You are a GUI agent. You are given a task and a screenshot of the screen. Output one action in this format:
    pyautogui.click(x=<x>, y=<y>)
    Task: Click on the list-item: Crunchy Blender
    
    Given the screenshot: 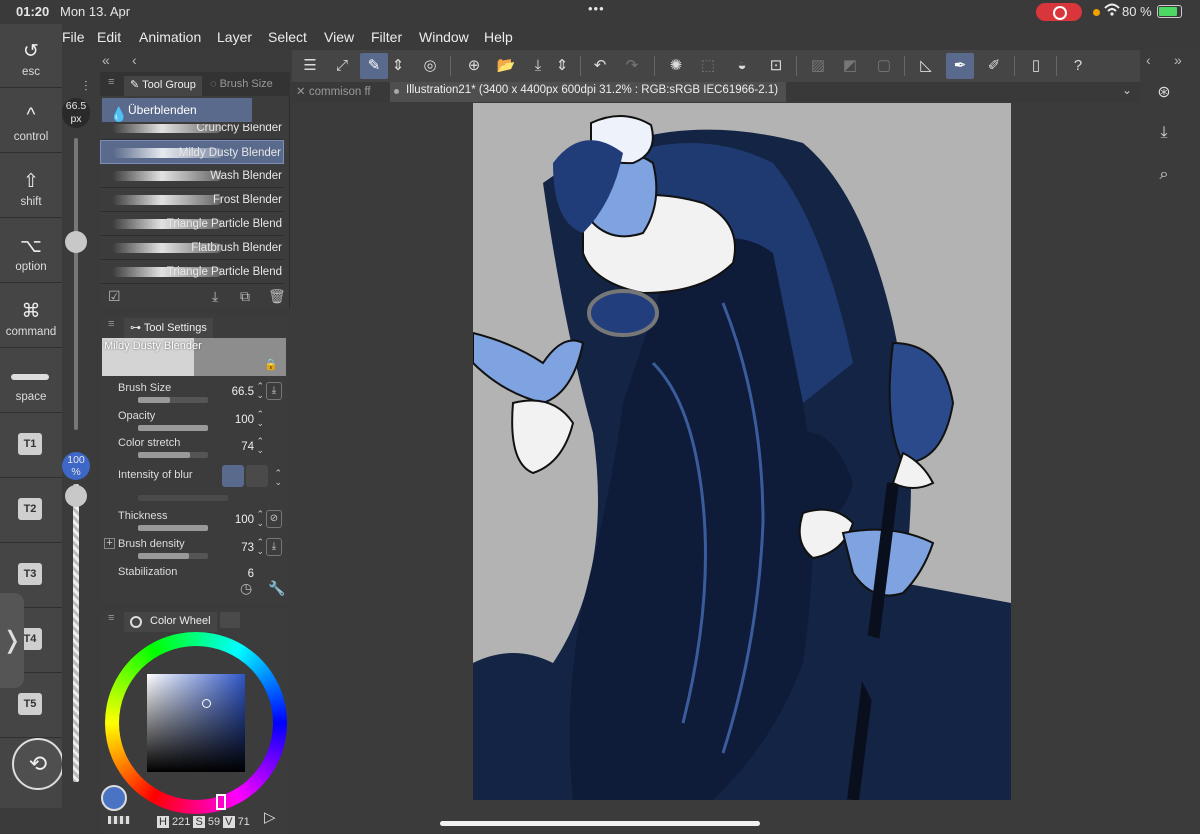 What is the action you would take?
    pyautogui.click(x=192, y=132)
    